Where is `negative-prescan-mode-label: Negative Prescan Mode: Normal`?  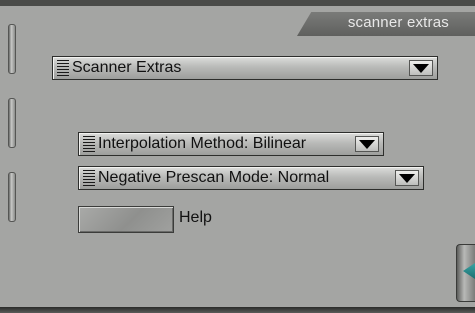 negative-prescan-mode-label: Negative Prescan Mode: Normal is located at coordinates (214, 177).